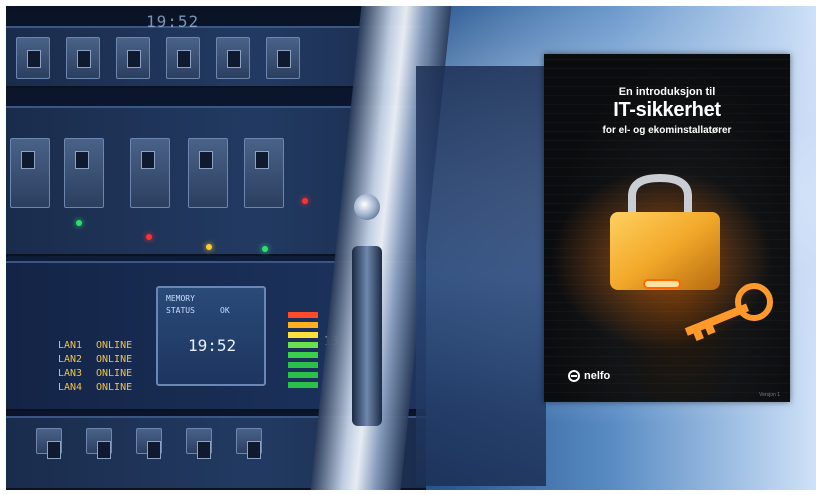 The image size is (822, 495). Describe the element at coordinates (70, 345) in the screenshot. I see `lan-port-label: LAN1` at that location.